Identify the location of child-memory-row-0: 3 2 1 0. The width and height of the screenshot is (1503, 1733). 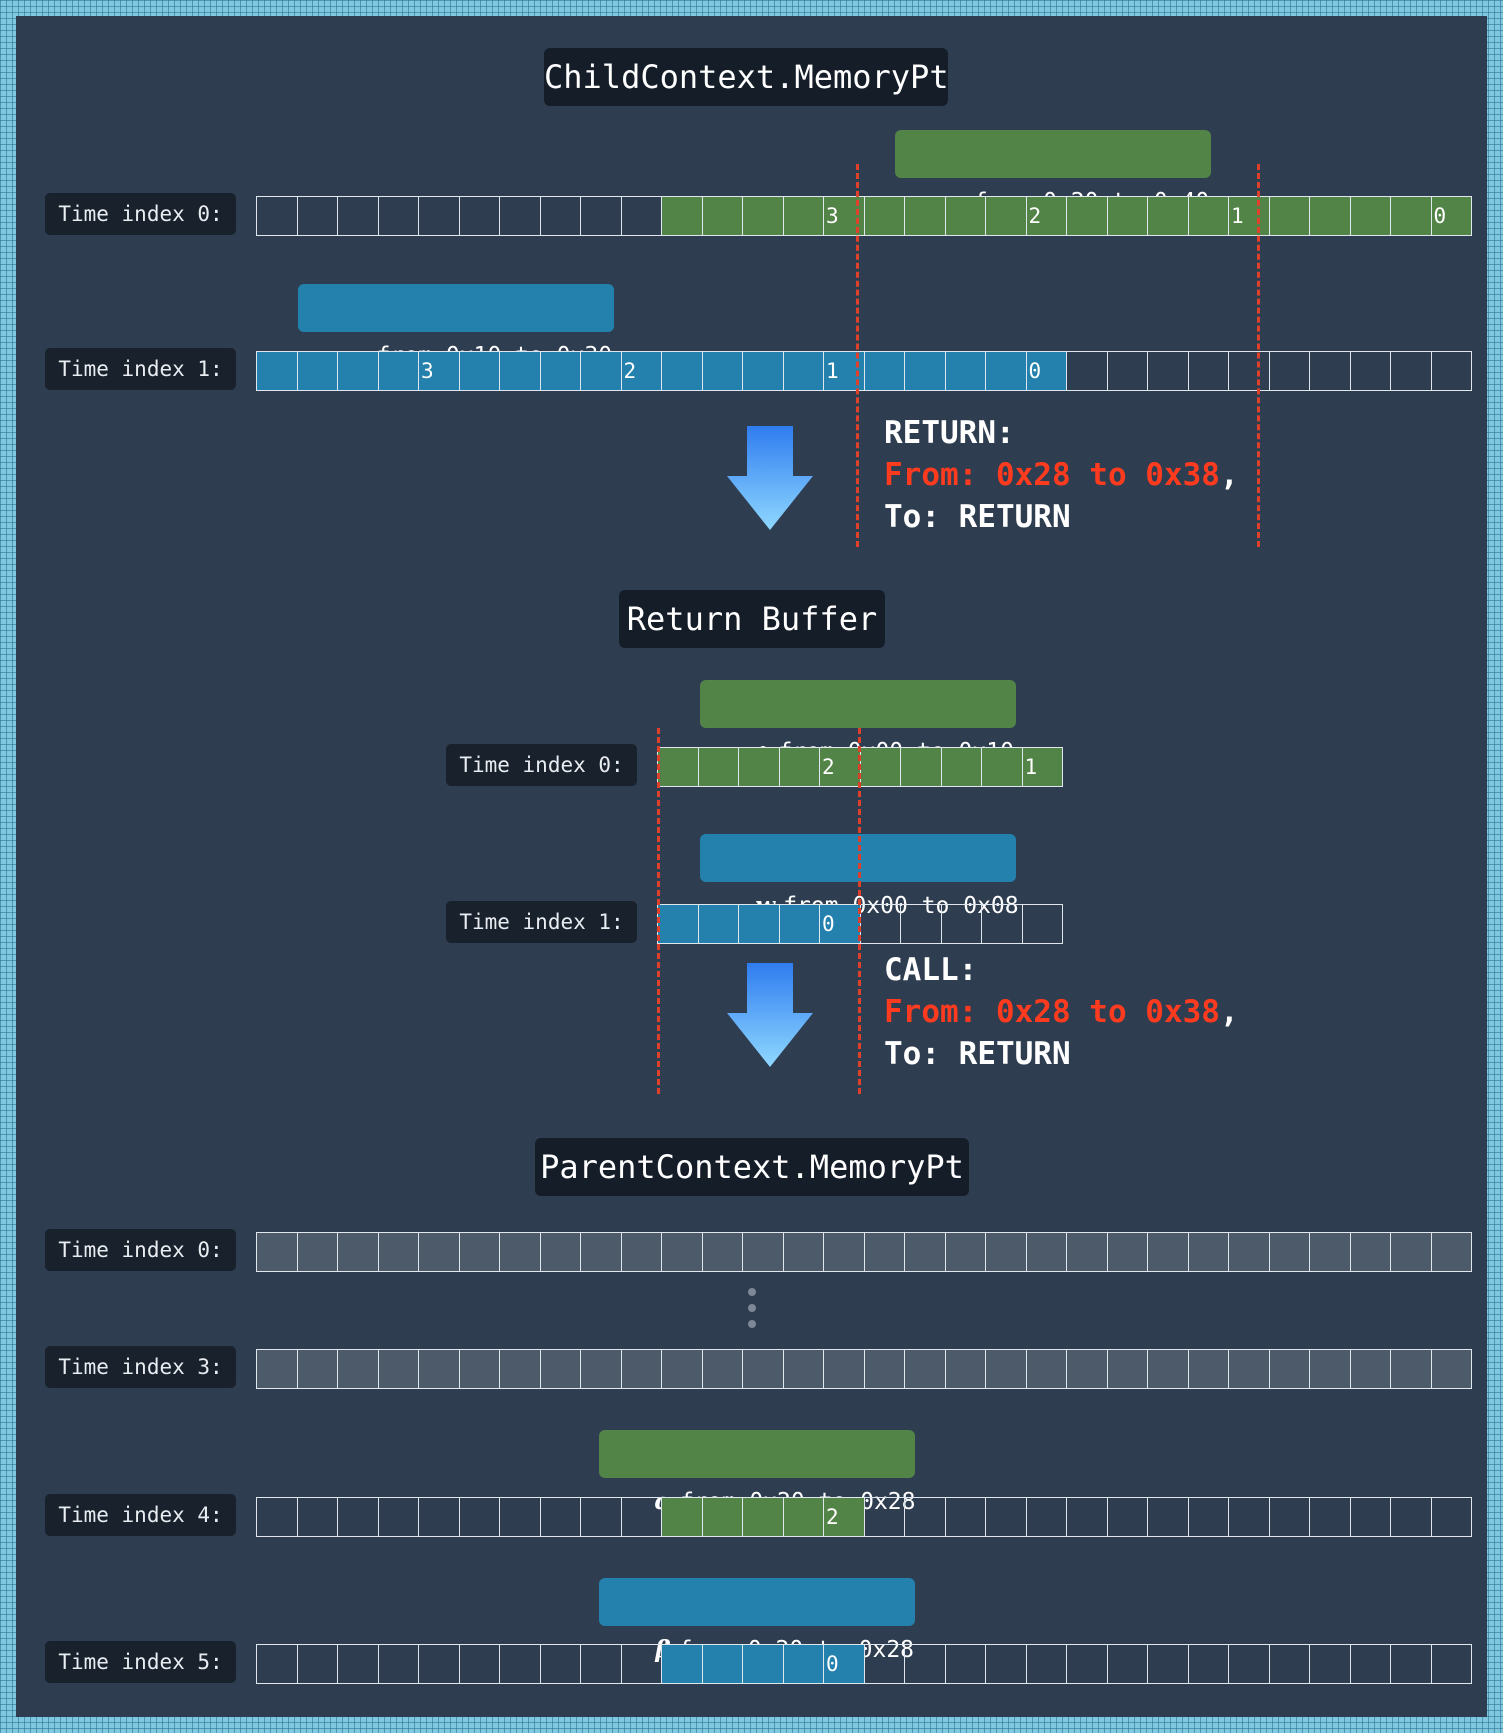
(864, 216).